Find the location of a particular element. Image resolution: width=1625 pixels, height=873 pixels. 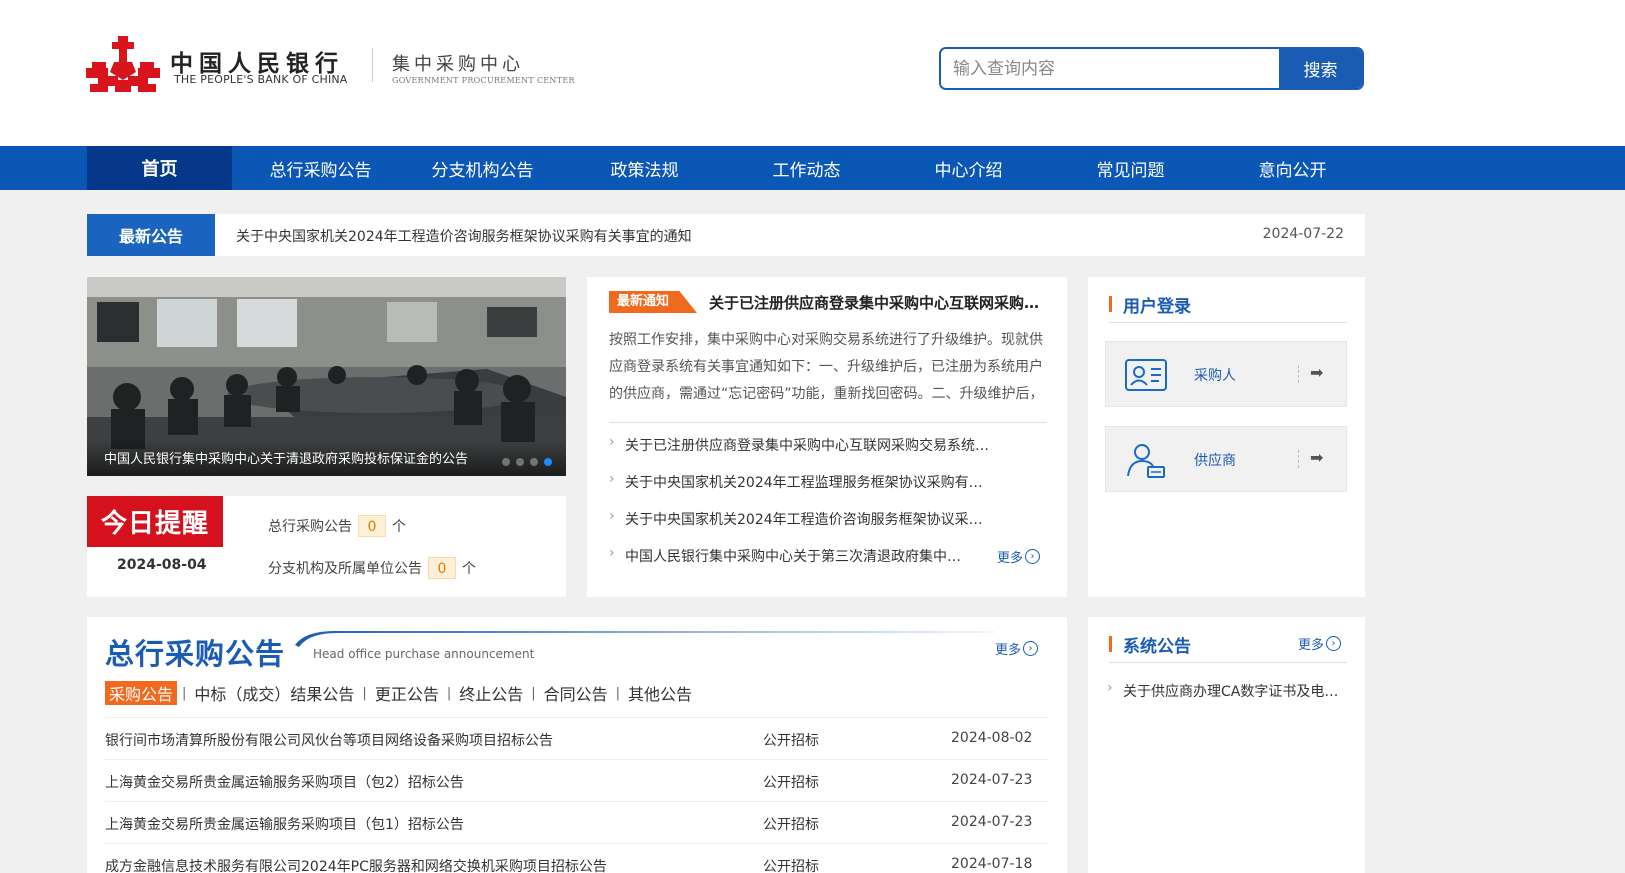

notice-list-item: 关于已注册供应商登录集中采购中心互联网采购交易系统有关事宜的通知 is located at coordinates (799, 445).